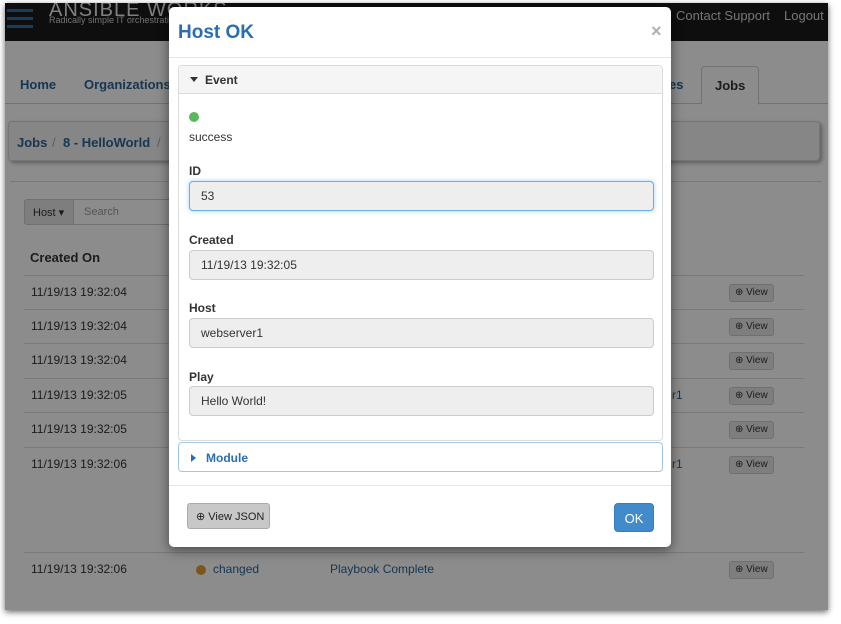  What do you see at coordinates (193, 458) in the screenshot?
I see `caret-right-icon` at bounding box center [193, 458].